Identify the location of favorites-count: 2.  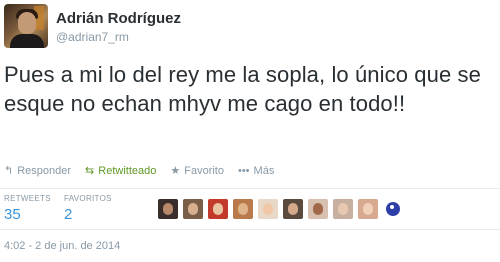
(68, 214).